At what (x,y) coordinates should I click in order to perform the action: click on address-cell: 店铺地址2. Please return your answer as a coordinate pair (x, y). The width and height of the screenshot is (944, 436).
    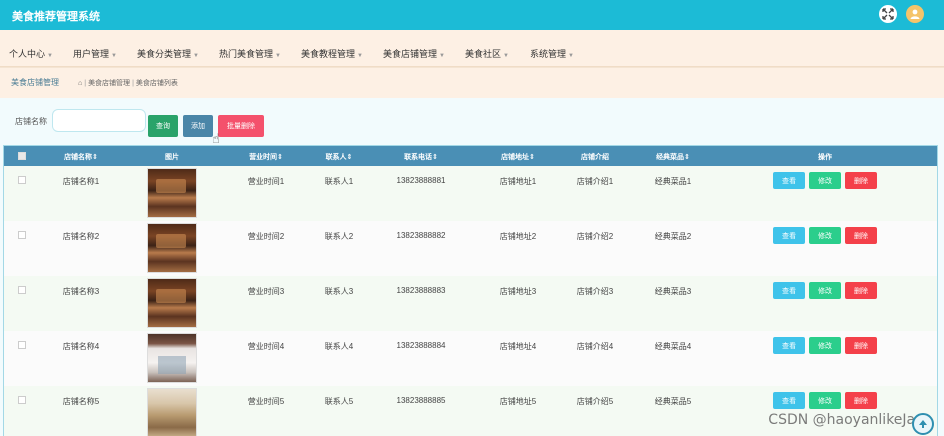
    Looking at the image, I should click on (518, 236).